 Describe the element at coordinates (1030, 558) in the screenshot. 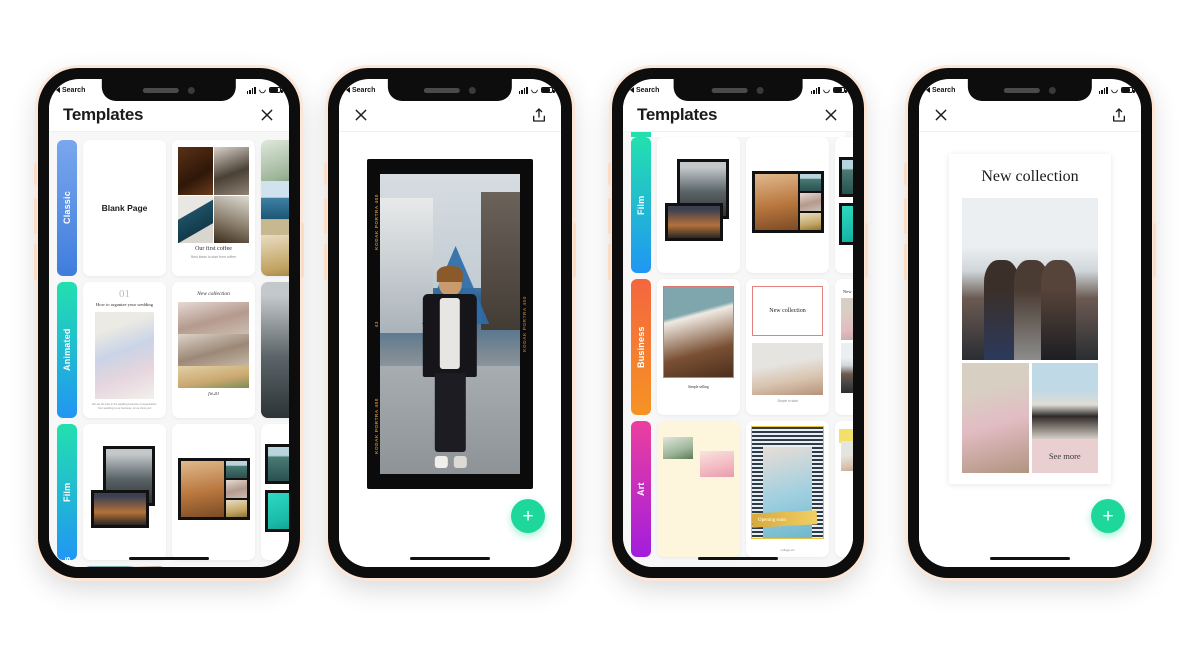

I see `home-indicator` at that location.